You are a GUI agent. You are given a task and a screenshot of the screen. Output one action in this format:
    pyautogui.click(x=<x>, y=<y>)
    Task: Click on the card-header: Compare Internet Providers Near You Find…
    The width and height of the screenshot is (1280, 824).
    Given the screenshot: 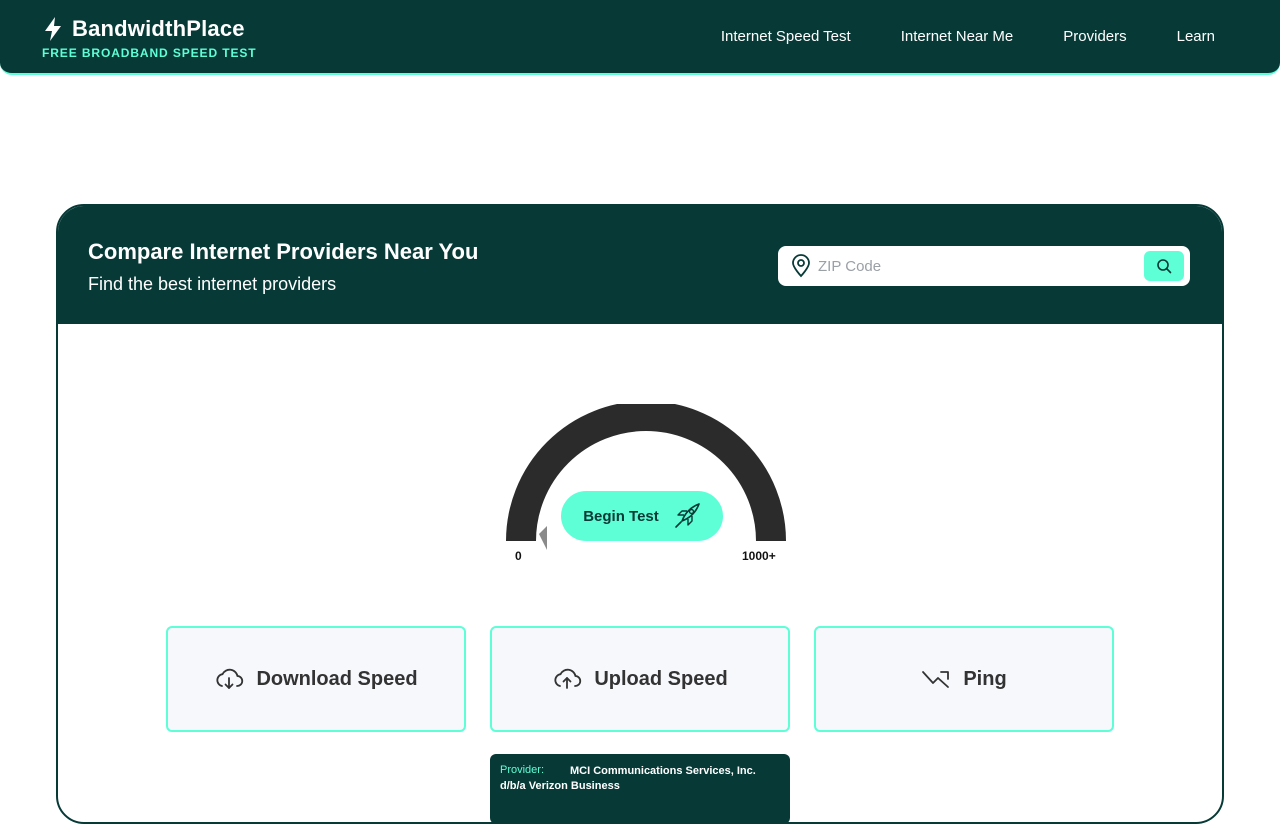 What is the action you would take?
    pyautogui.click(x=640, y=265)
    